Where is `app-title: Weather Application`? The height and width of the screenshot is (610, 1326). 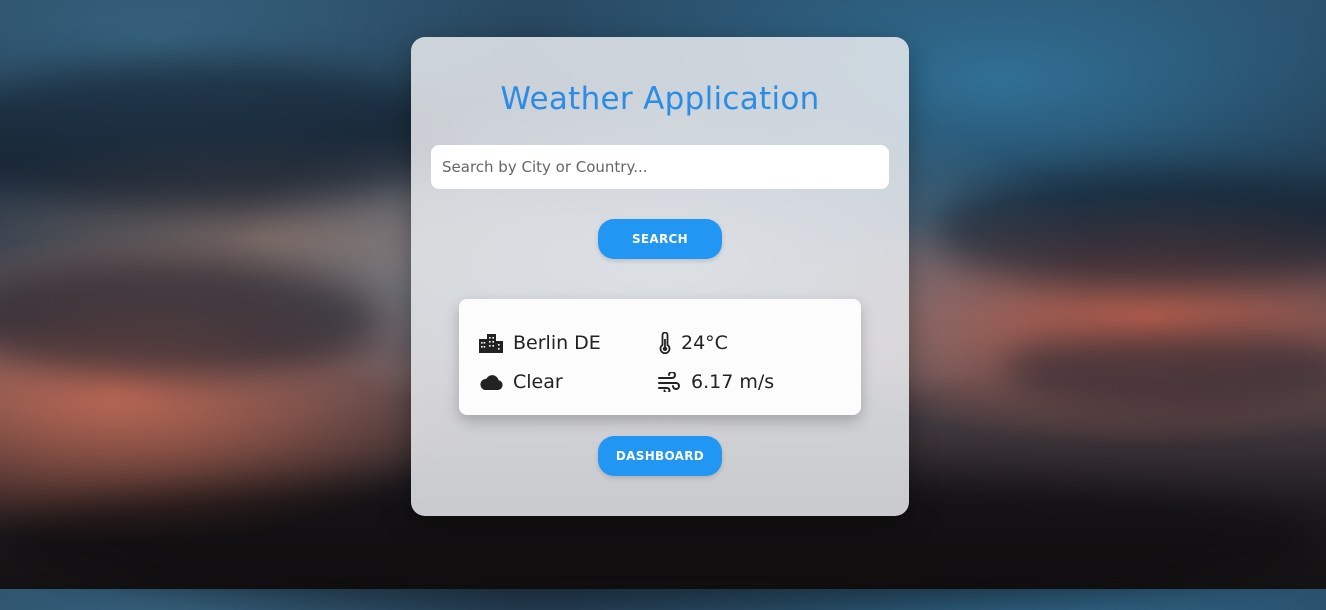 app-title: Weather Application is located at coordinates (660, 99).